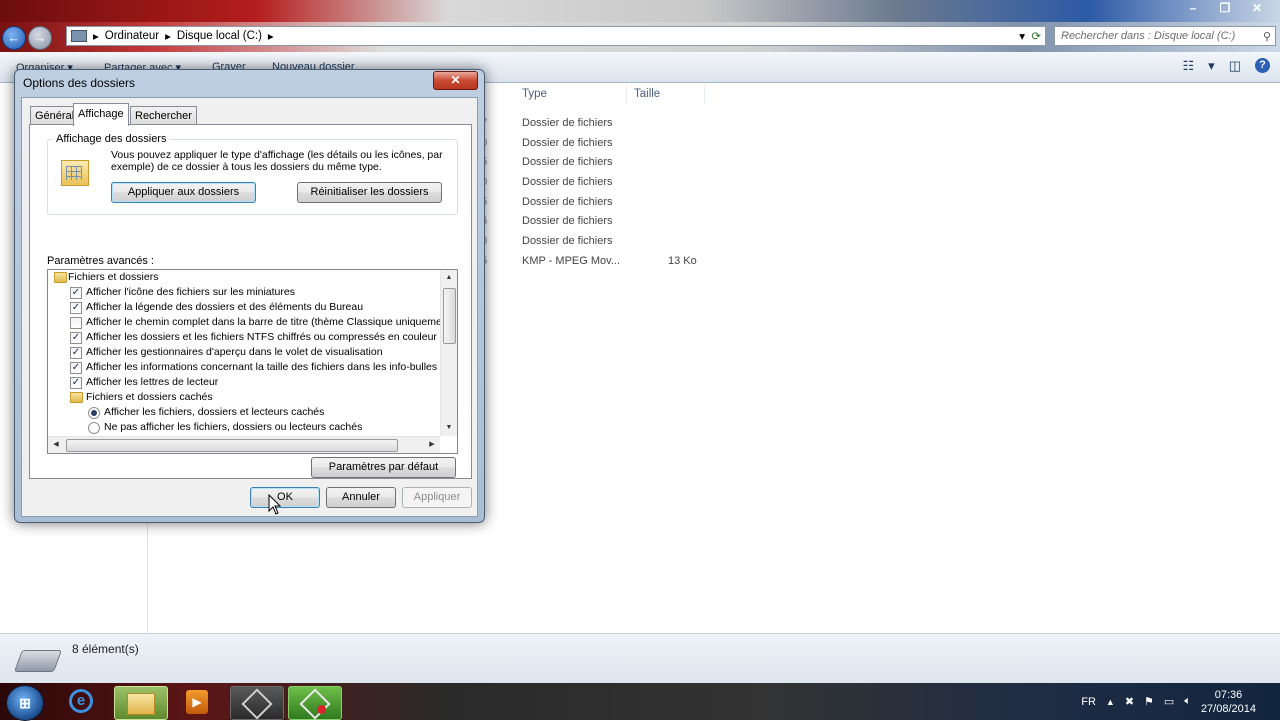 The height and width of the screenshot is (721, 1280). Describe the element at coordinates (1267, 37) in the screenshot. I see `search-icon: ⚲` at that location.